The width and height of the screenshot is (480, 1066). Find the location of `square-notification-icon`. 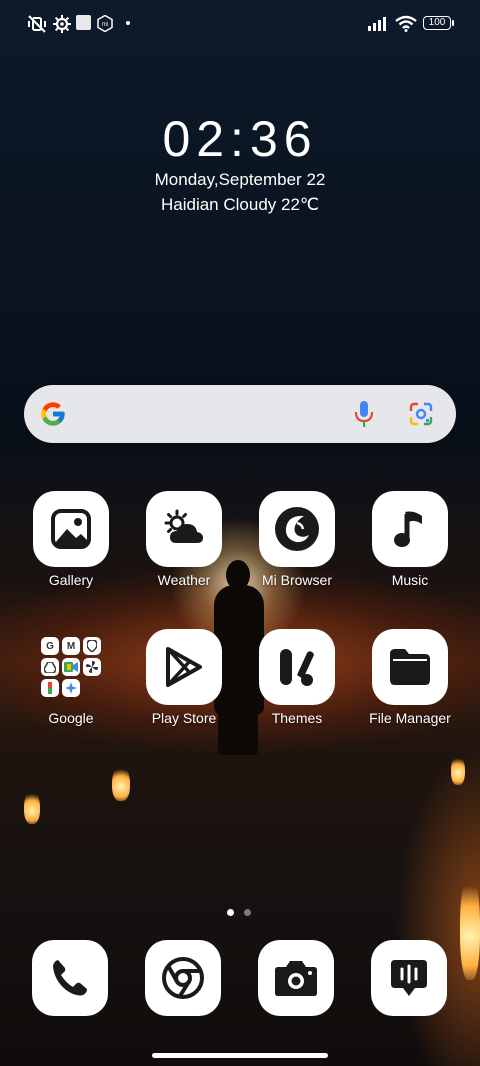

square-notification-icon is located at coordinates (83, 22).